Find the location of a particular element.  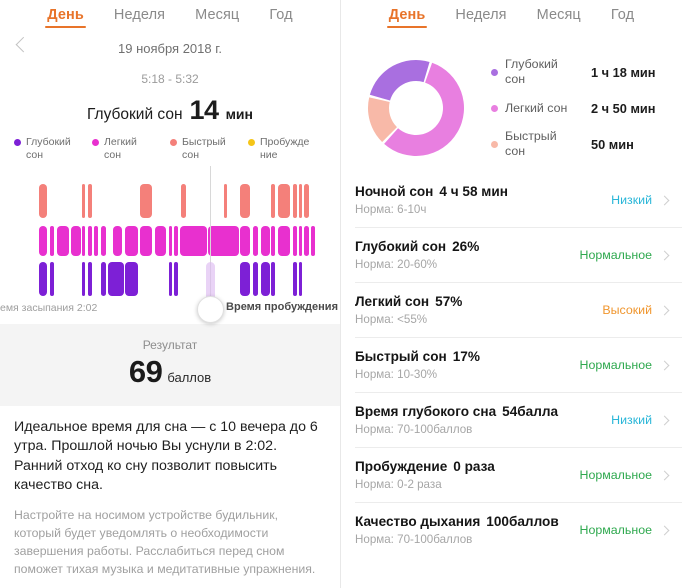

metric-text: Глубокий сон 26% Норма: 20-60% is located at coordinates (467, 255).